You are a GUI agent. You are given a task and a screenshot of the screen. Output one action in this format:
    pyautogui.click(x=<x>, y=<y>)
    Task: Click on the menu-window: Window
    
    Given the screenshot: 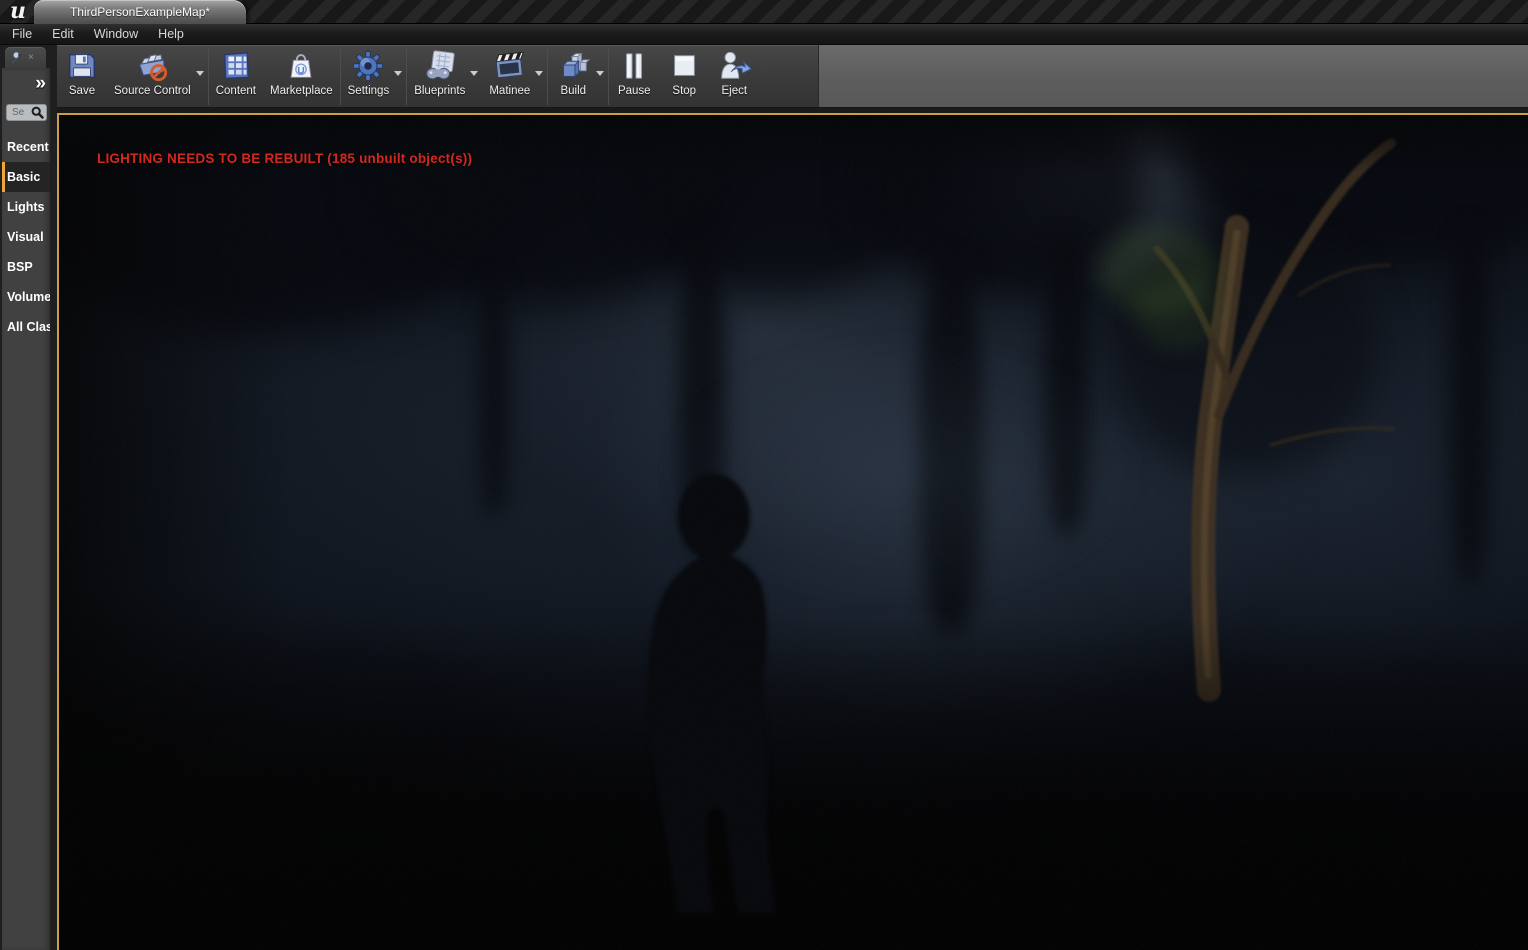 What is the action you would take?
    pyautogui.click(x=116, y=34)
    